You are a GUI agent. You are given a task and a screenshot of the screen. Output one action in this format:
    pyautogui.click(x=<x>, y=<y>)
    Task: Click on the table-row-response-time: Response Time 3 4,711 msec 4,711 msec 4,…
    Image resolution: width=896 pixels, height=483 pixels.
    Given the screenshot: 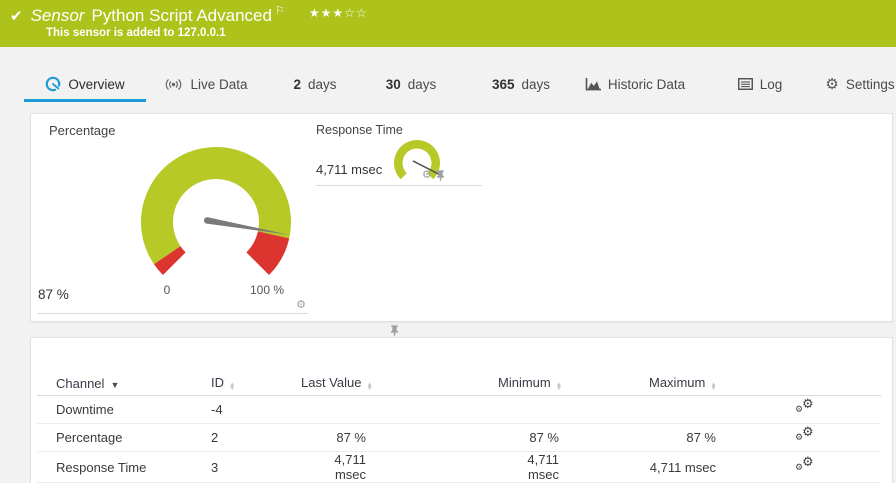 What is the action you would take?
    pyautogui.click(x=459, y=467)
    